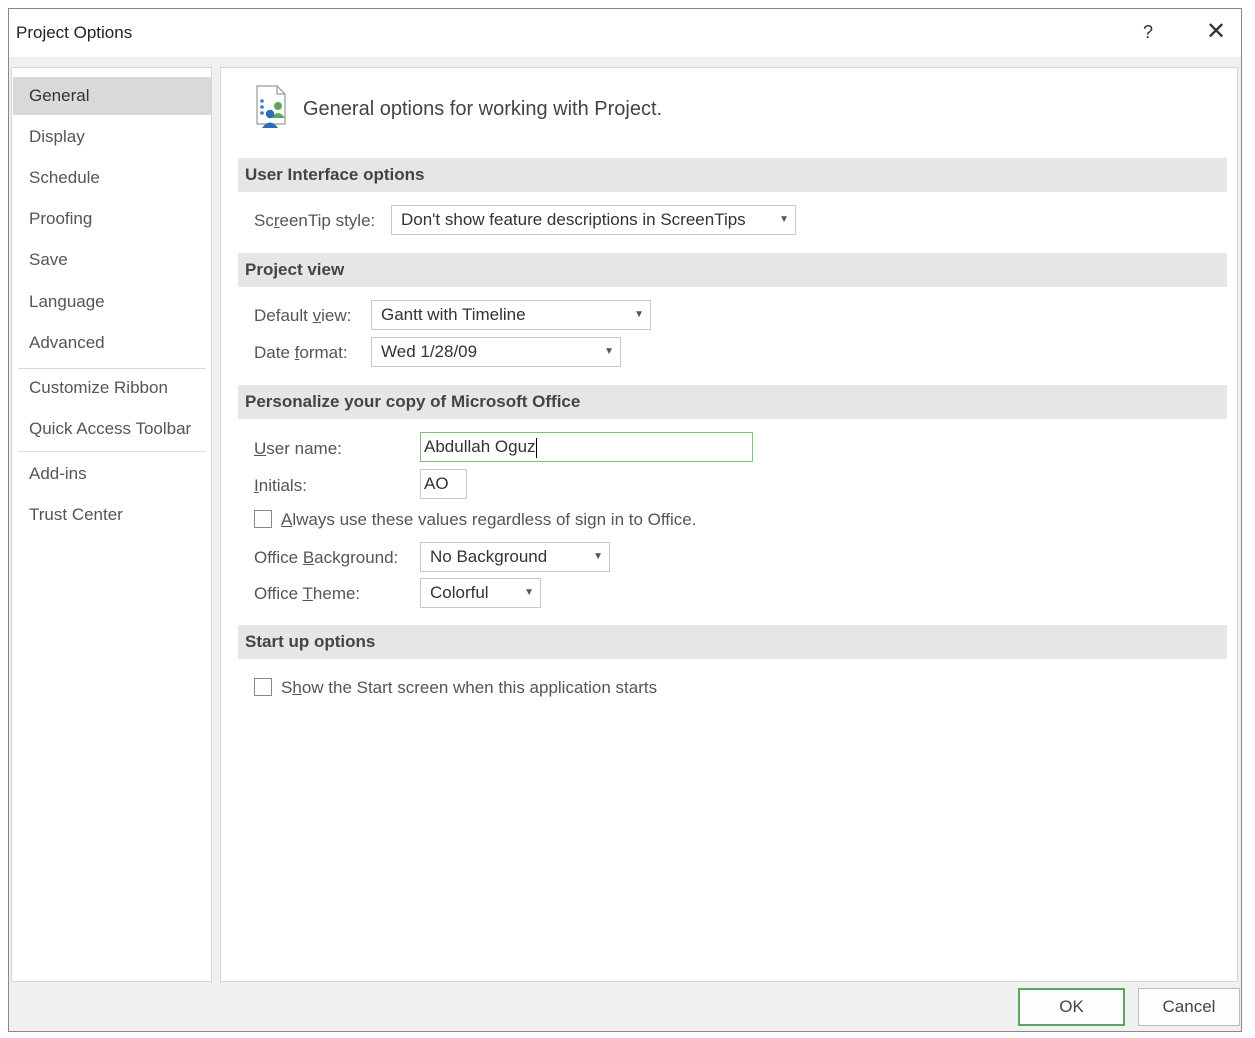 The image size is (1255, 1038). I want to click on date-format-dropdown: Wed 1/28/09 ▼, so click(496, 352).